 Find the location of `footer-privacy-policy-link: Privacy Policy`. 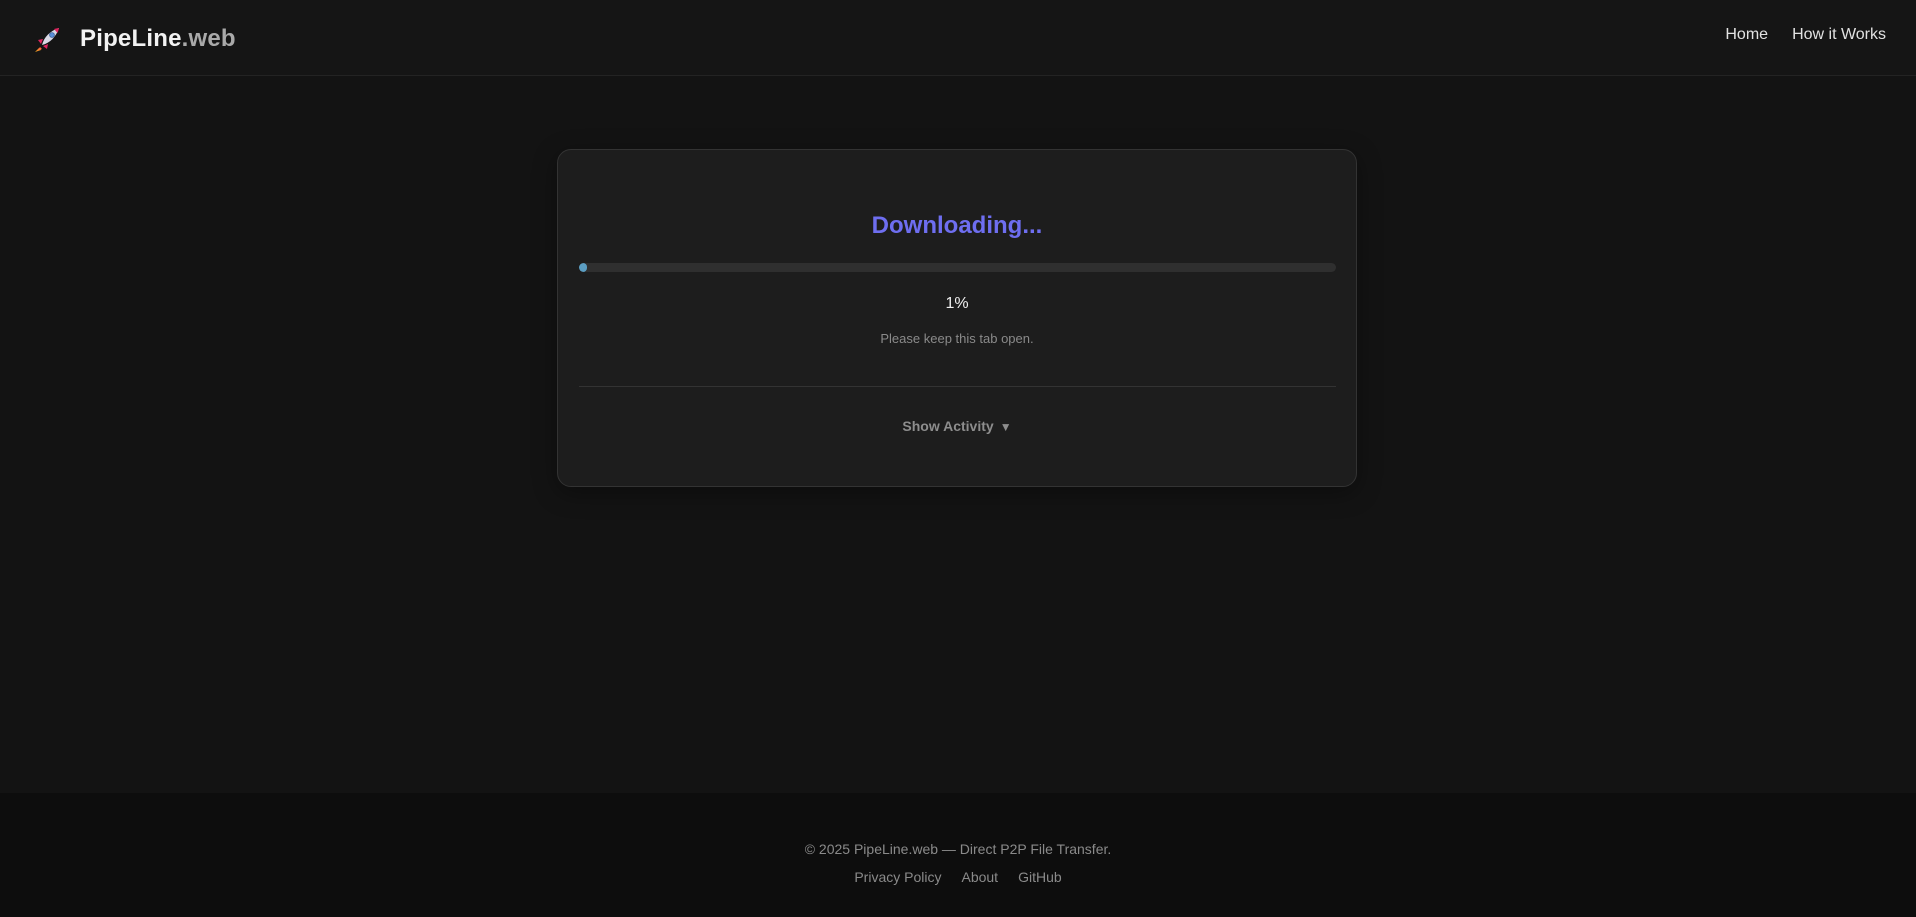

footer-privacy-policy-link: Privacy Policy is located at coordinates (897, 877).